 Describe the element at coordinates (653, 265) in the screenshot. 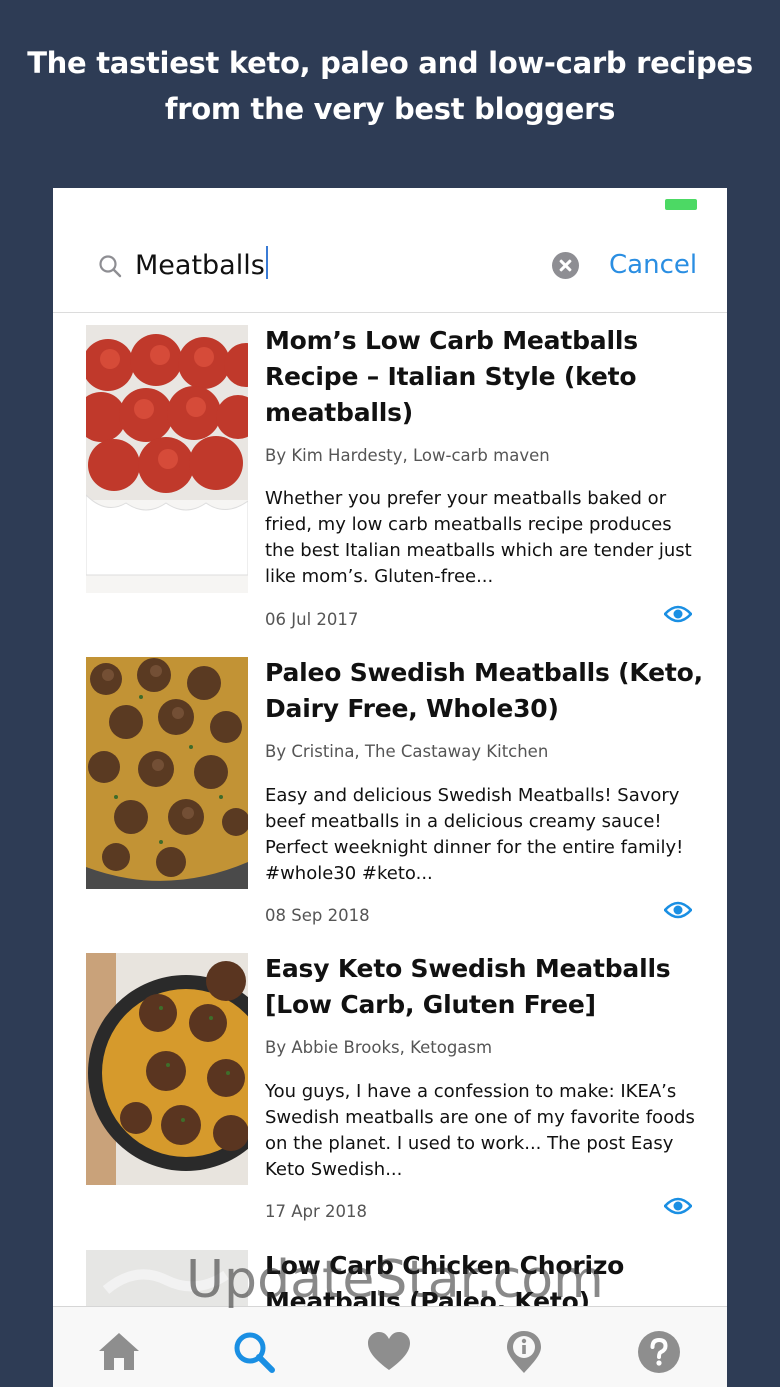

I see `cancel-button: Cancel` at that location.